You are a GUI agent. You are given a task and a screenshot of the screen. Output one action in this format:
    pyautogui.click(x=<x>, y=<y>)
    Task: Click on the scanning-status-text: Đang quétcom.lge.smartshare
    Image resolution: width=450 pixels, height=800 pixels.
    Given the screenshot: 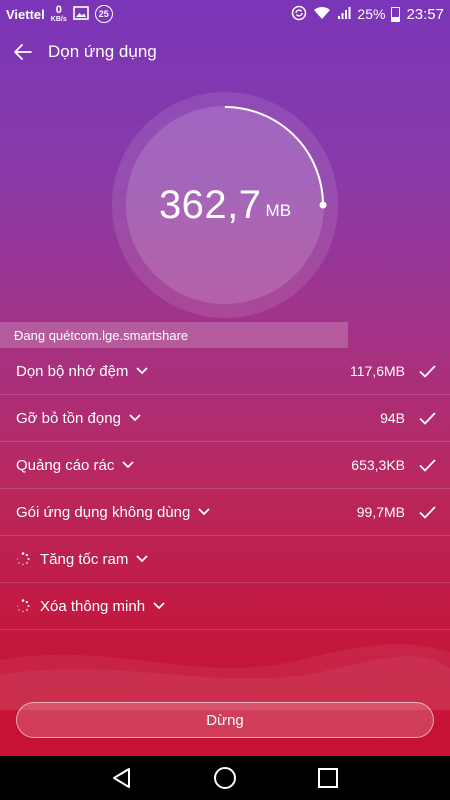 What is the action you would take?
    pyautogui.click(x=101, y=335)
    